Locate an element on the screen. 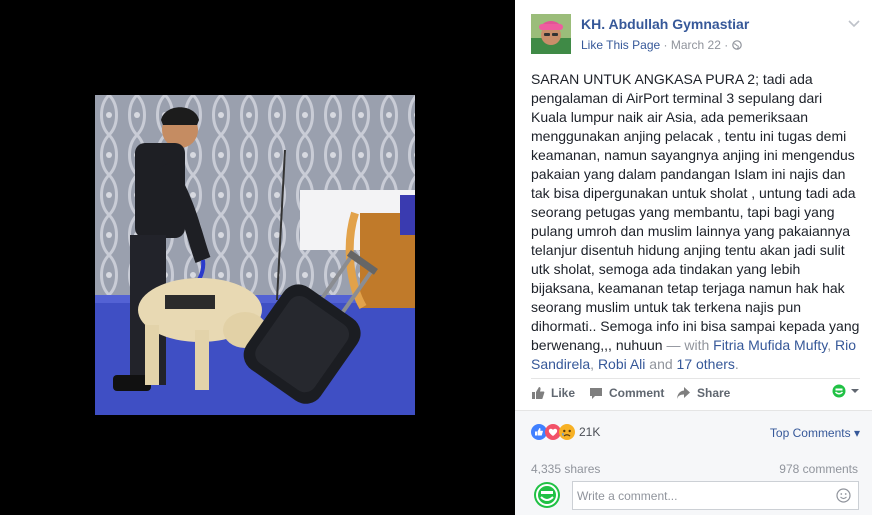 Image resolution: width=872 pixels, height=515 pixels. share-button: Share is located at coordinates (703, 393).